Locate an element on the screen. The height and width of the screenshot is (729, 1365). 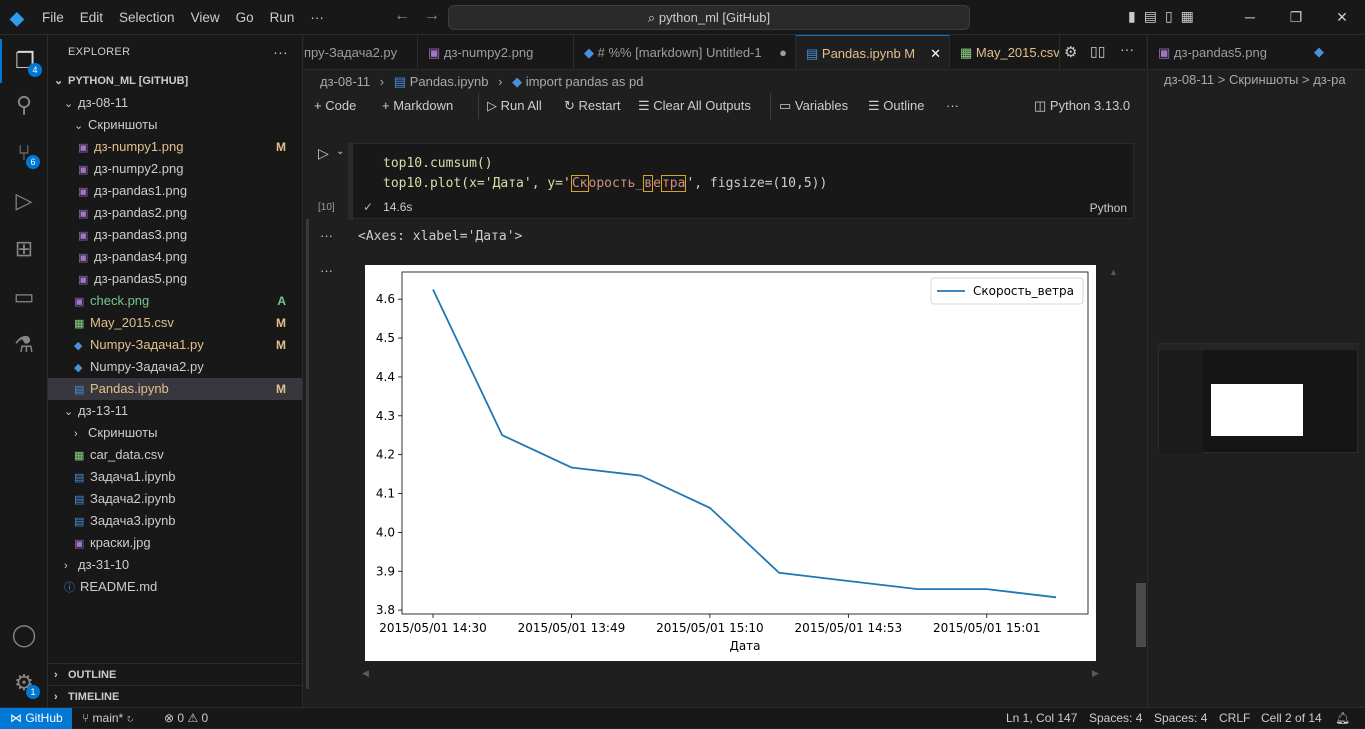
breadcrumb-cell: import pandas as pd is located at coordinates (585, 81).